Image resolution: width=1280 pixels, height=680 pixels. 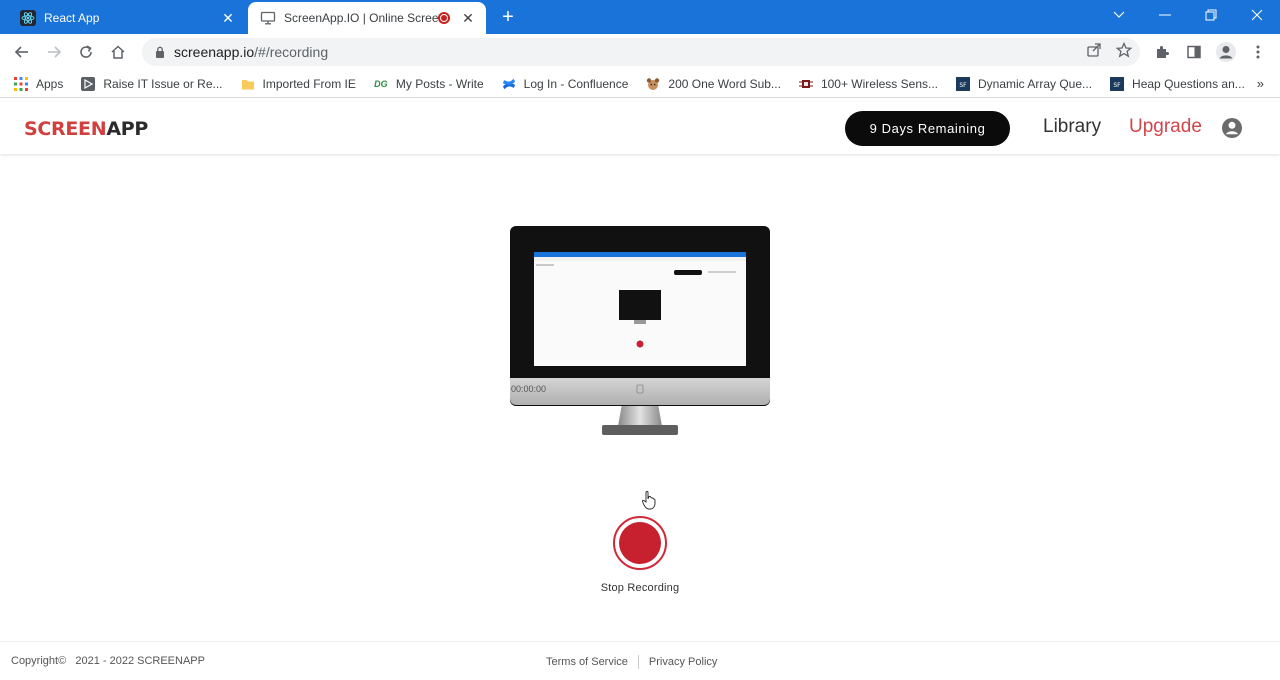 What do you see at coordinates (587, 662) in the screenshot?
I see `terms-of-service-link: Terms of Service` at bounding box center [587, 662].